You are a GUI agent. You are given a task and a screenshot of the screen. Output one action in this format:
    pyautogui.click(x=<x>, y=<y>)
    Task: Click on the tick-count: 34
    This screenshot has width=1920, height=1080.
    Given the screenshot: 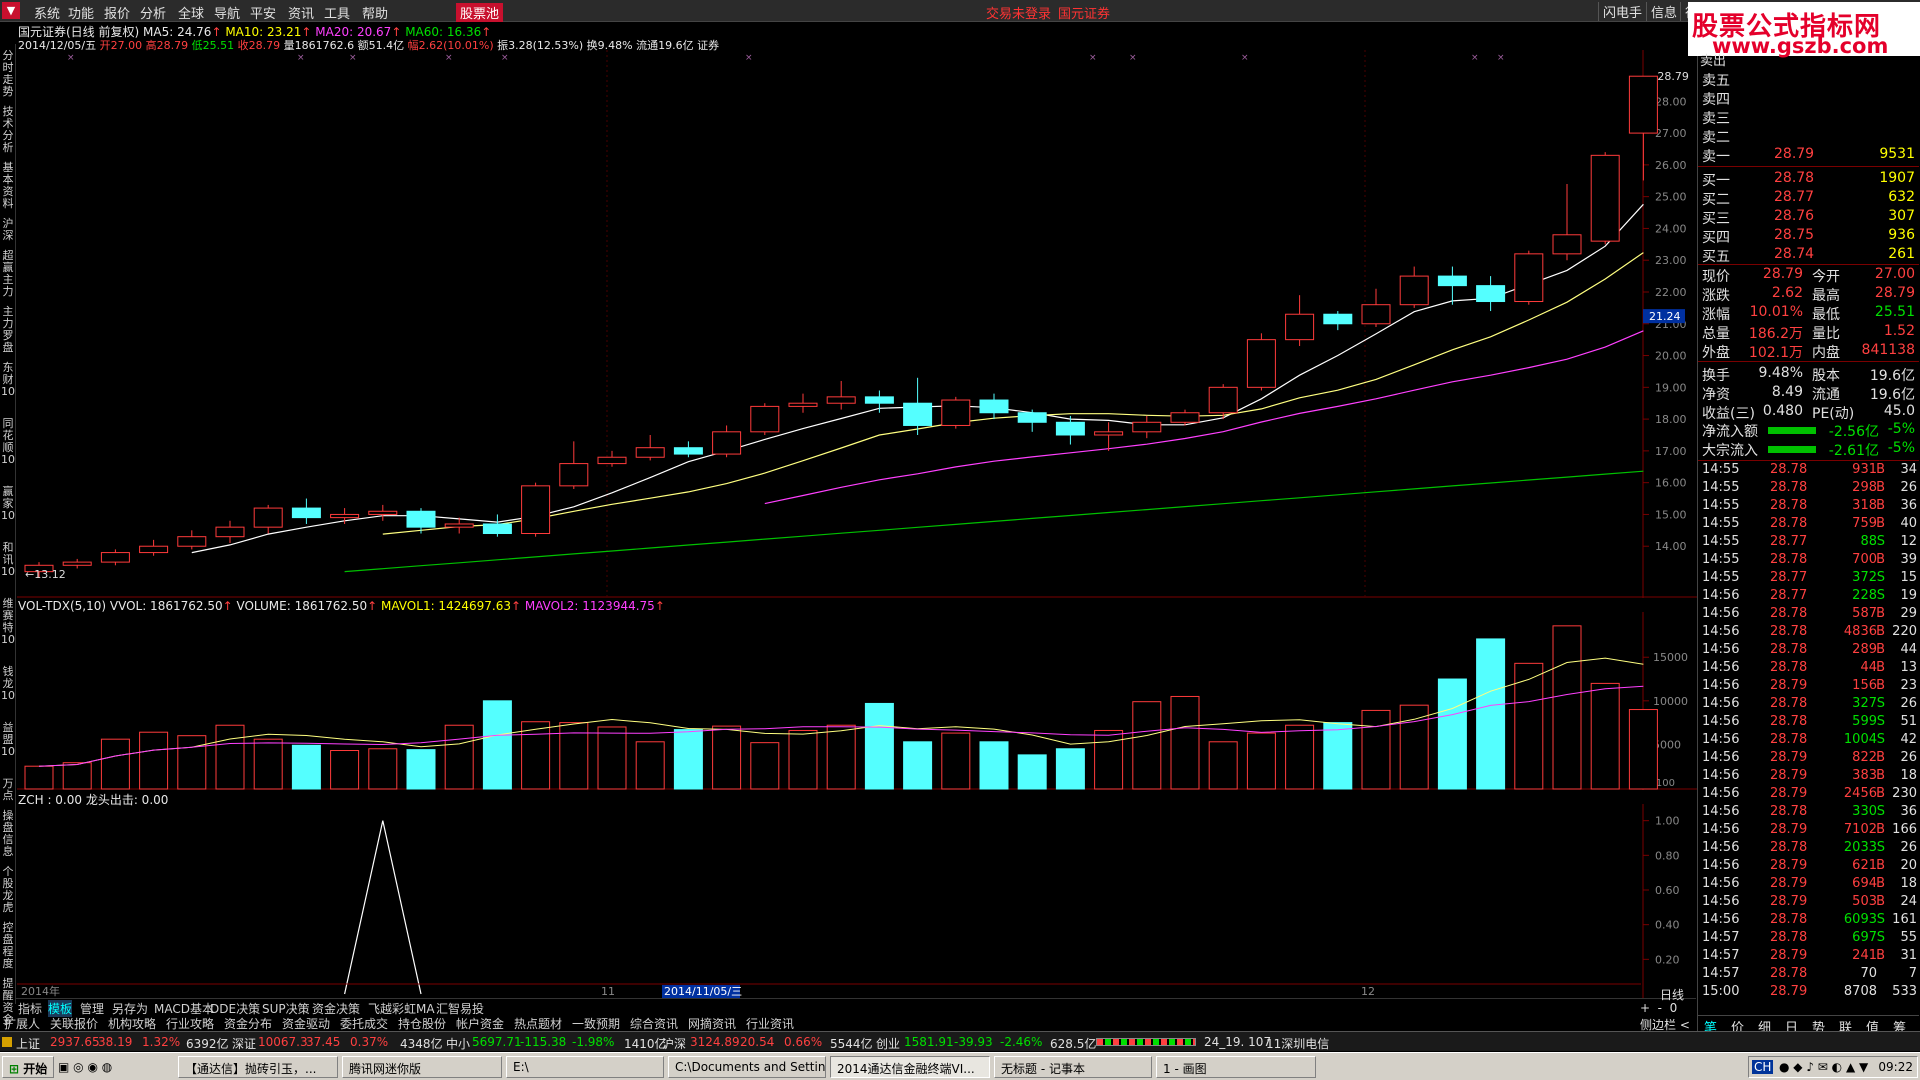 What is the action you would take?
    pyautogui.click(x=1908, y=469)
    